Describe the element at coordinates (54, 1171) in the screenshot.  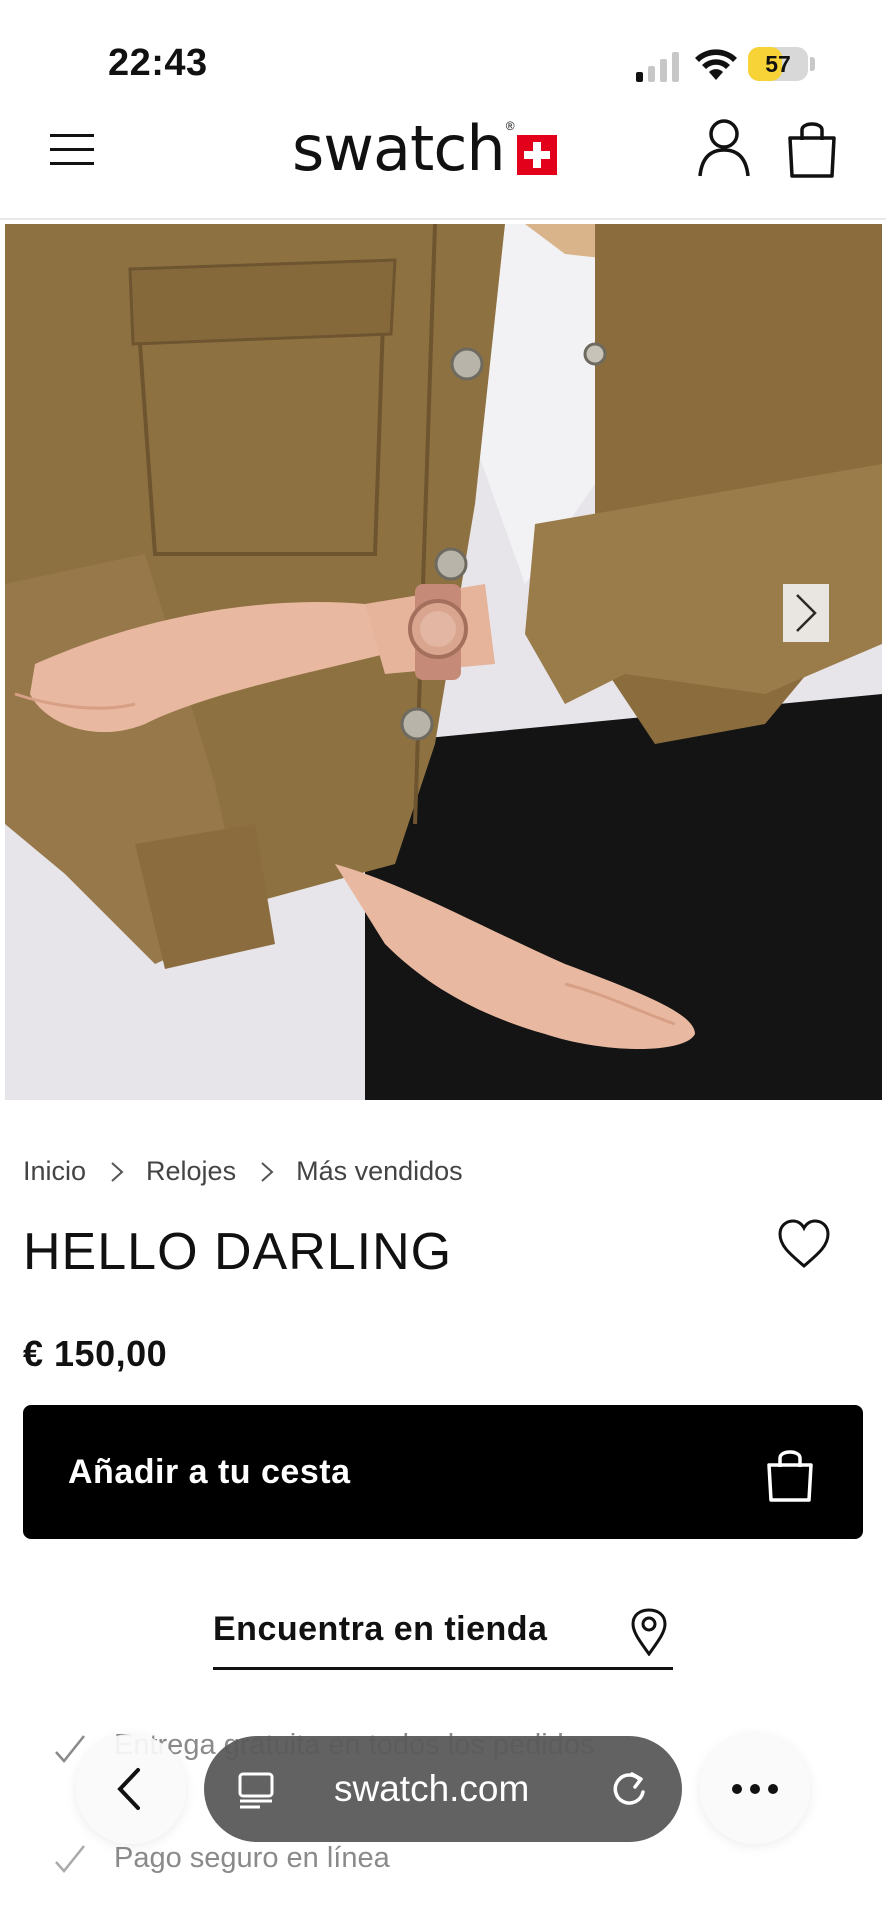
I see `breadcrumb-home: Inicio` at that location.